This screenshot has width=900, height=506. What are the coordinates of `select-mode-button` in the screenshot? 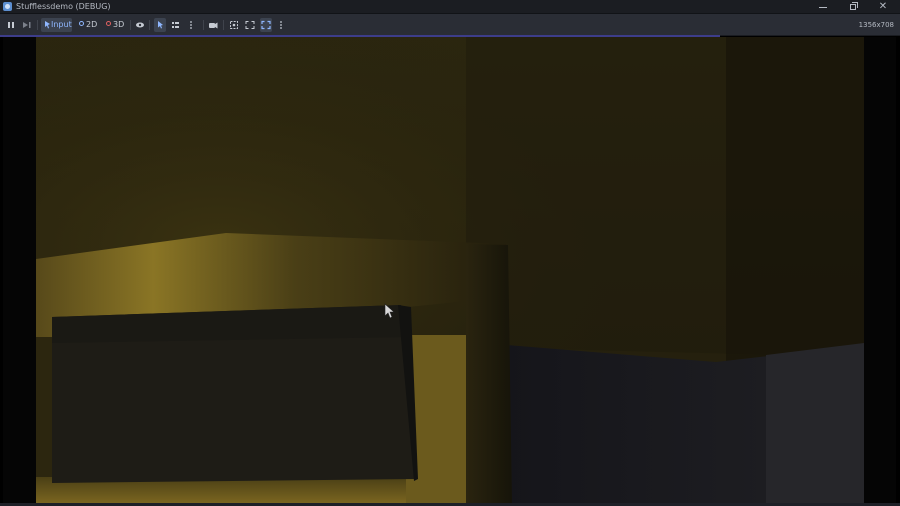 It's located at (160, 25).